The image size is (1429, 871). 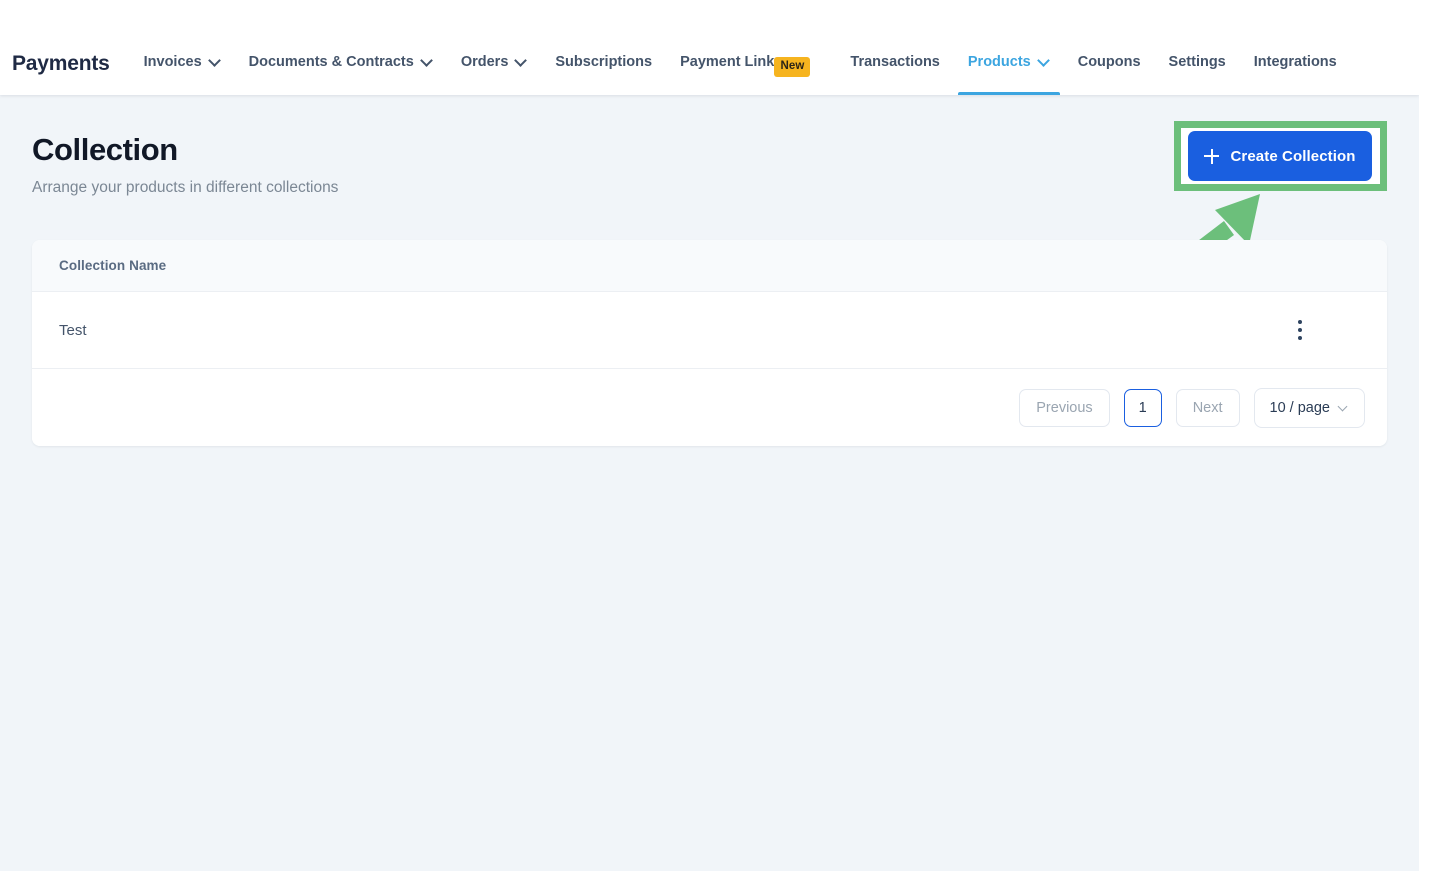 I want to click on table-header-row: Collection Name, so click(x=709, y=266).